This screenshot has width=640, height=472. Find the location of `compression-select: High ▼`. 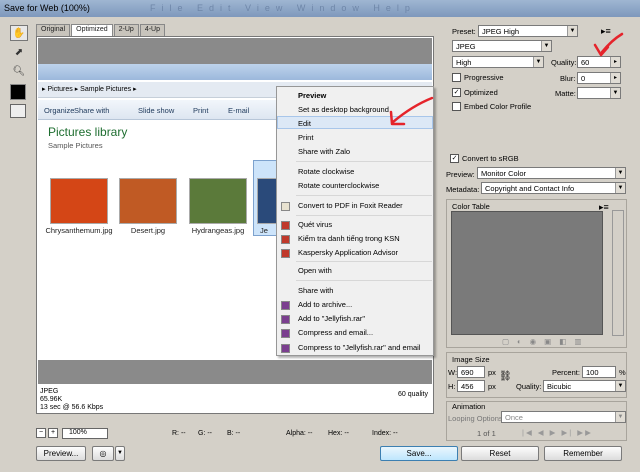

compression-select: High ▼ is located at coordinates (498, 62).